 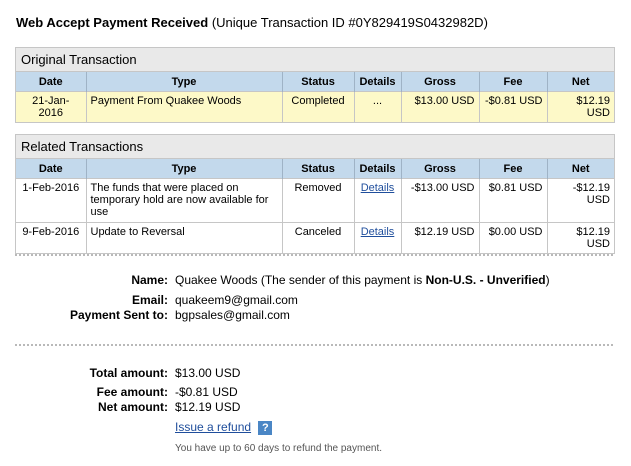 I want to click on cell-fee: $0.81 USD, so click(x=513, y=200).